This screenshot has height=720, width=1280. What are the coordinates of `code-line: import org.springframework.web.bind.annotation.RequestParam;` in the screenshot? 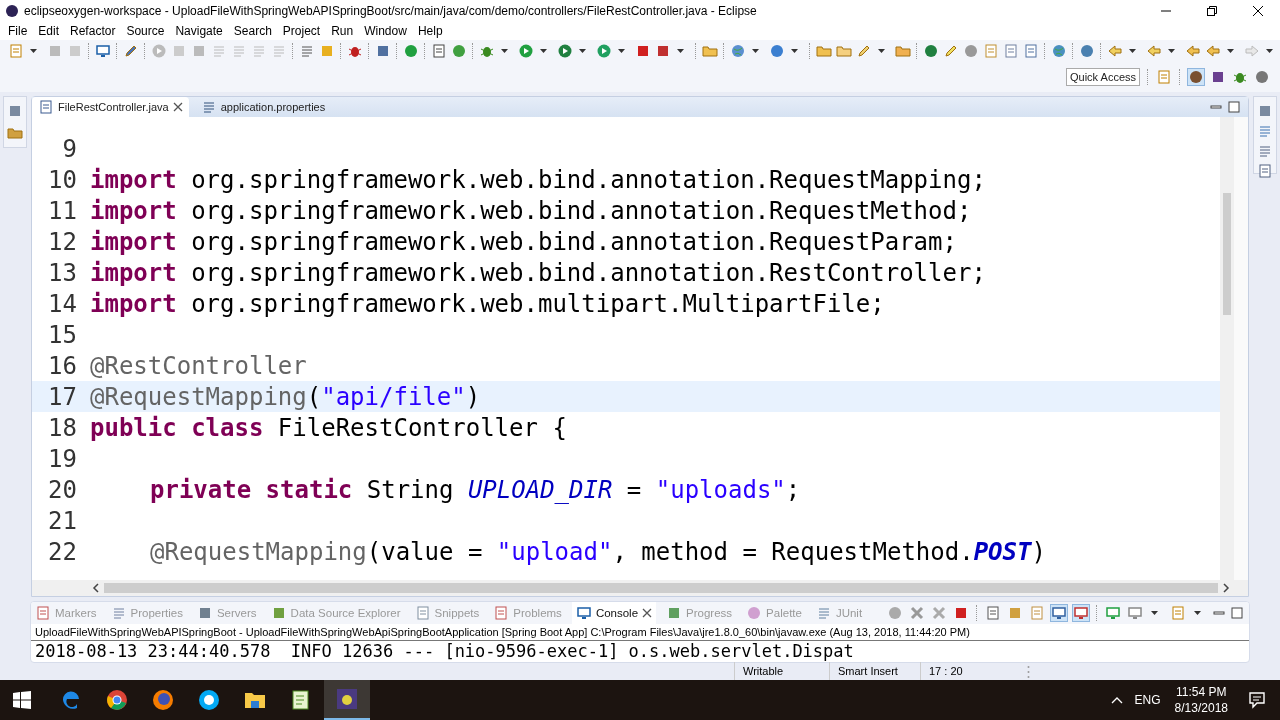 It's located at (523, 241).